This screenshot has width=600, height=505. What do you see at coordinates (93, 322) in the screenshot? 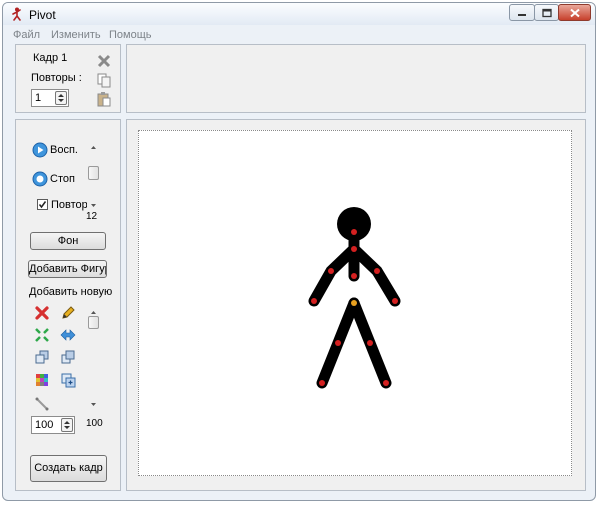
I see `figures-scroll-thumb` at bounding box center [93, 322].